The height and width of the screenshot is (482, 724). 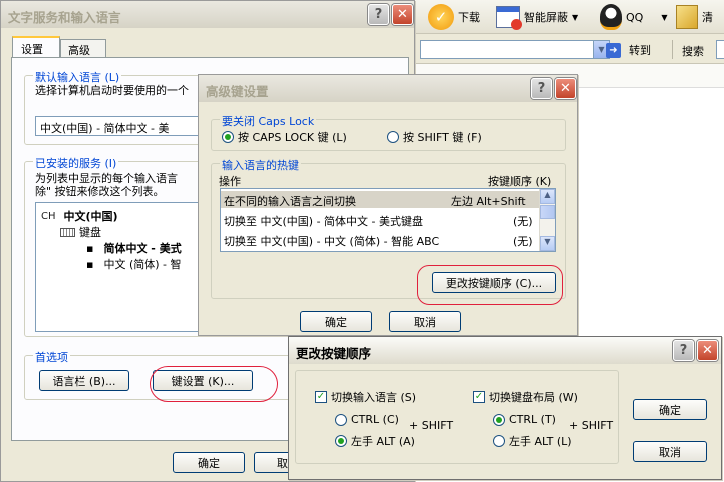 What do you see at coordinates (67, 232) in the screenshot?
I see `keyboard-icon` at bounding box center [67, 232].